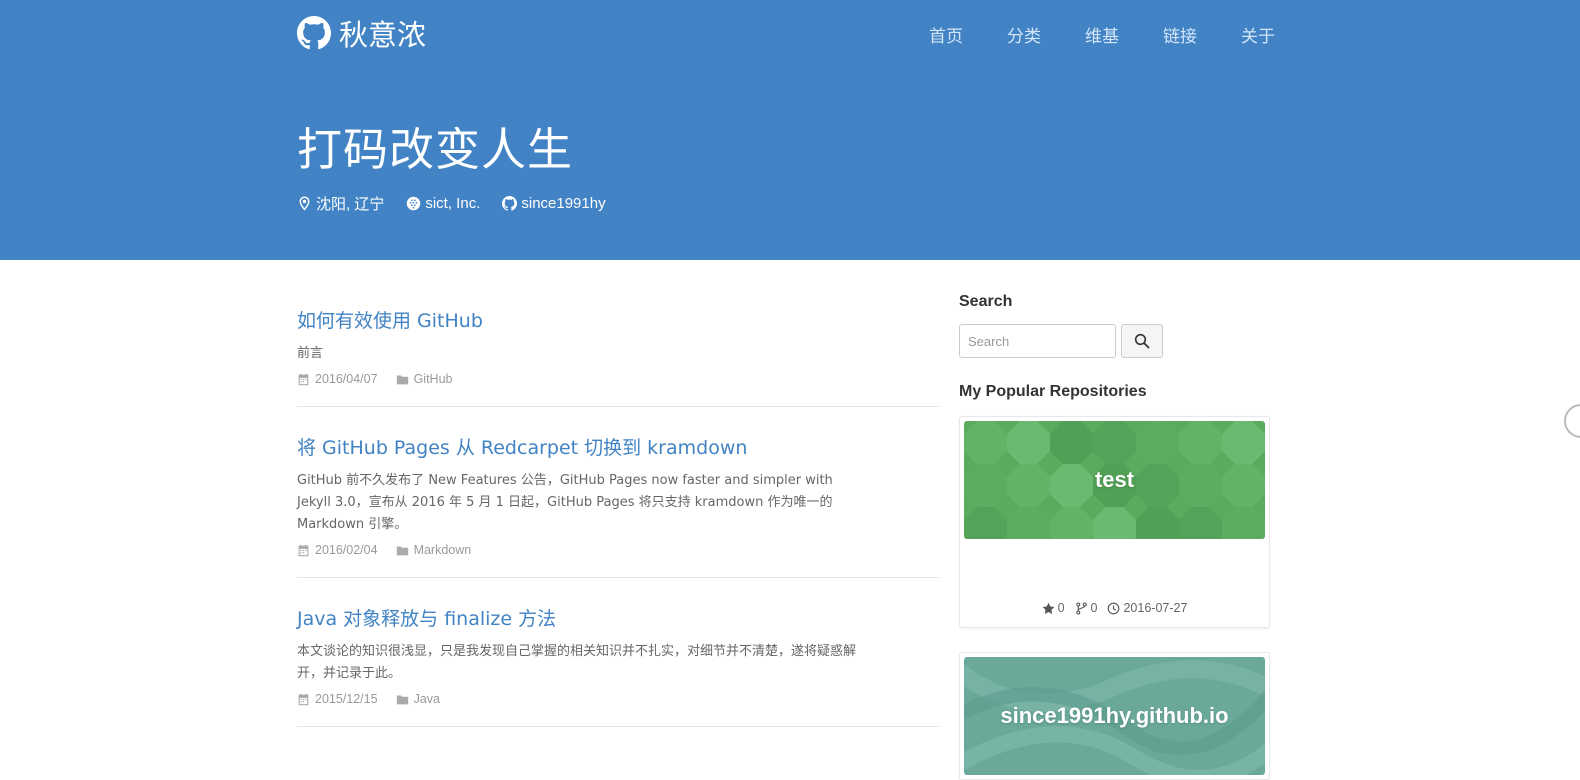 This screenshot has width=1580, height=780. Describe the element at coordinates (618, 448) in the screenshot. I see `post-title-link: 将 GitHub Pages 从 Redcarpet 切换到 kramdown` at that location.